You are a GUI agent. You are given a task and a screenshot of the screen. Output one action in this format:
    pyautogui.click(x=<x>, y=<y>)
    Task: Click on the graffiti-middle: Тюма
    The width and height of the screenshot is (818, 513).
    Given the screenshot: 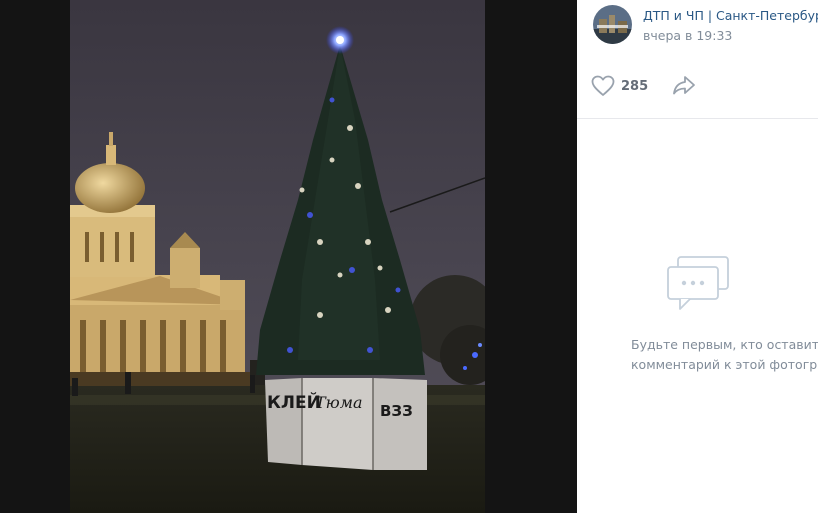 What is the action you would take?
    pyautogui.click(x=339, y=402)
    